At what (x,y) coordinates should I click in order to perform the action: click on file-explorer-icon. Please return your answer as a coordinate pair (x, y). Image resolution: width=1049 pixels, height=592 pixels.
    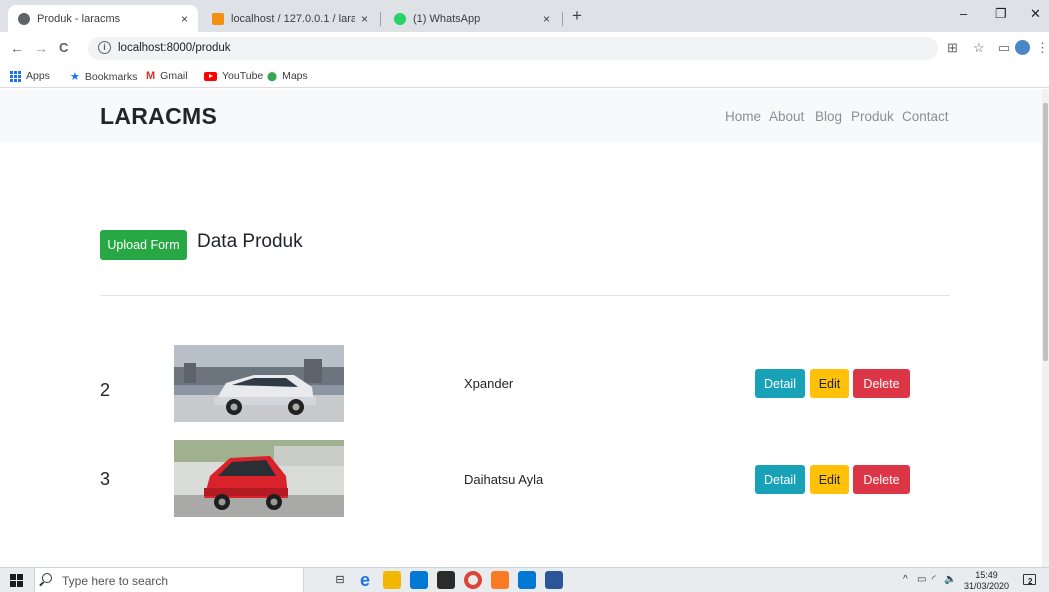
    Looking at the image, I should click on (392, 580).